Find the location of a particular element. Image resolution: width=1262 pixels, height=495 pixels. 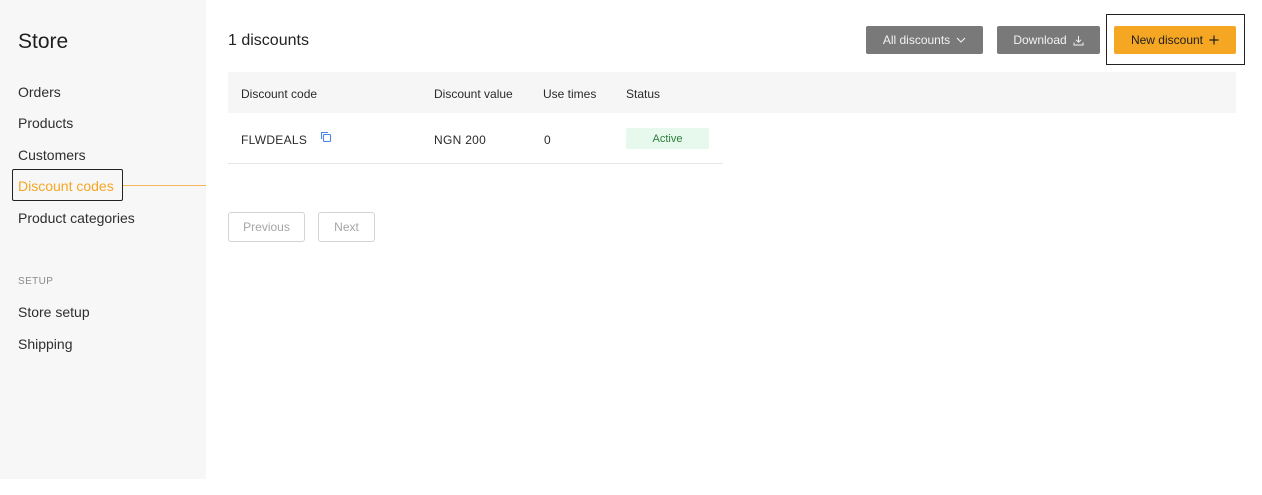

next-page-button: Next is located at coordinates (346, 227).